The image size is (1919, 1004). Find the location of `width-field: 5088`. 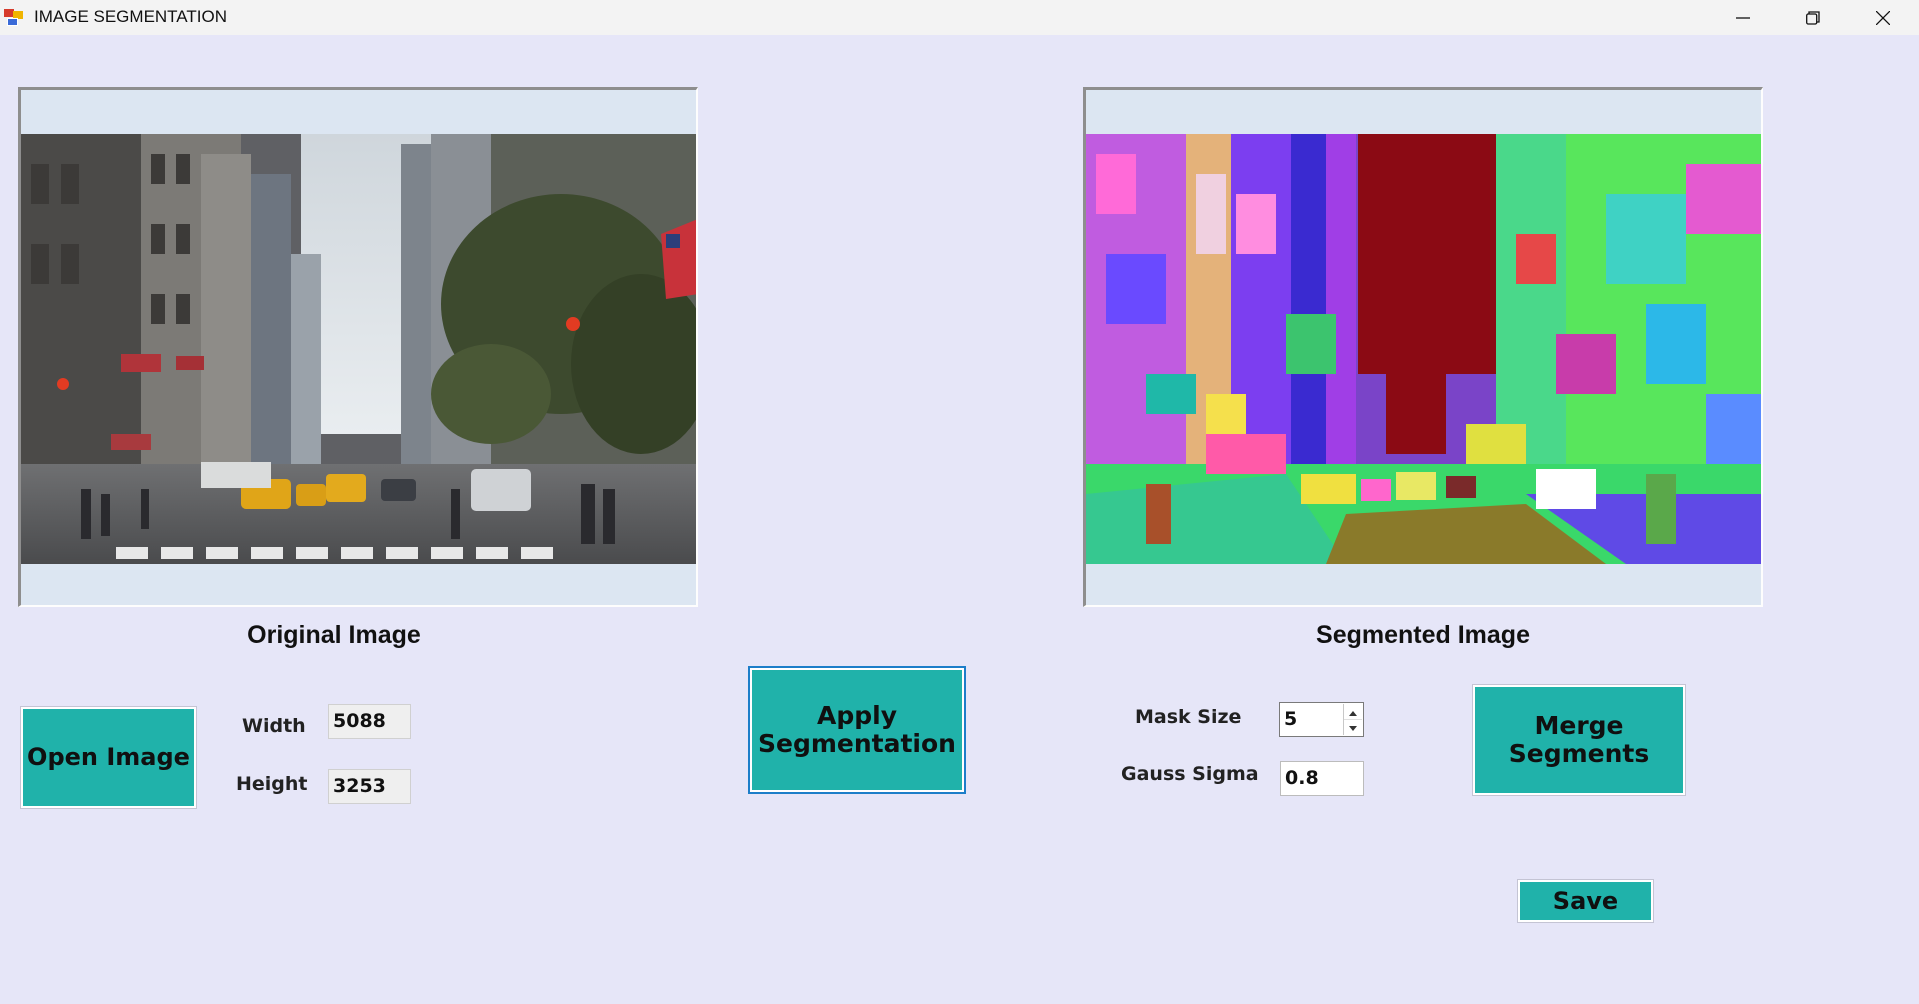

width-field: 5088 is located at coordinates (369, 721).